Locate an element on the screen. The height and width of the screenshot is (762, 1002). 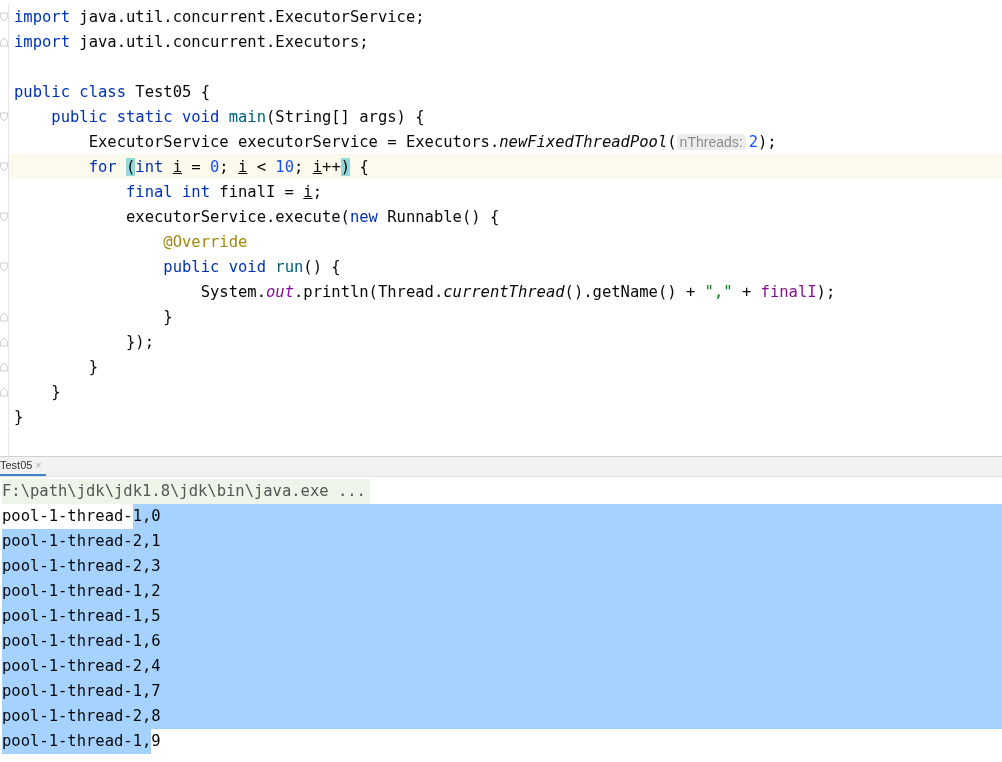
tab-label: Test05 is located at coordinates (16, 465).